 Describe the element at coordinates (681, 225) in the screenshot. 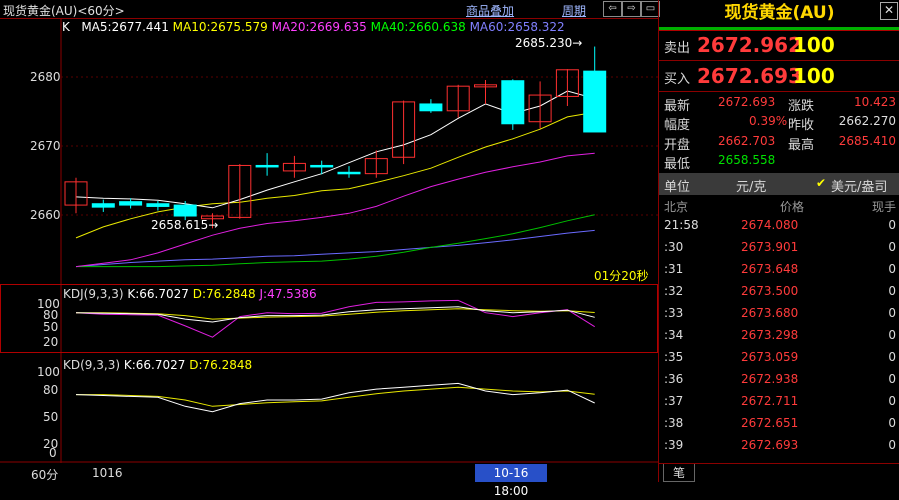

I see `trade-time: 21:58` at that location.